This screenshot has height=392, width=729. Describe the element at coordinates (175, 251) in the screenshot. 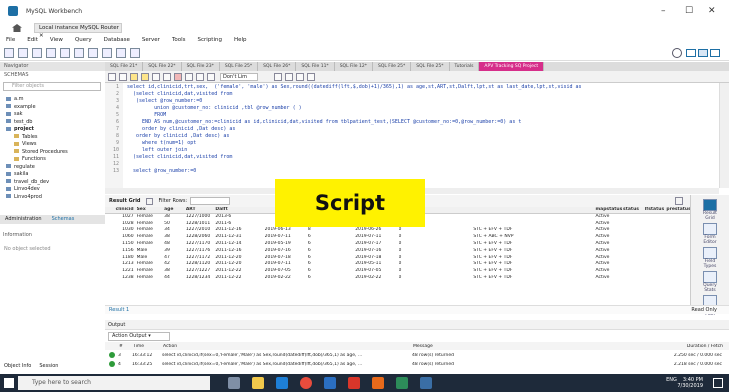

I see `table-cell: 39` at that location.